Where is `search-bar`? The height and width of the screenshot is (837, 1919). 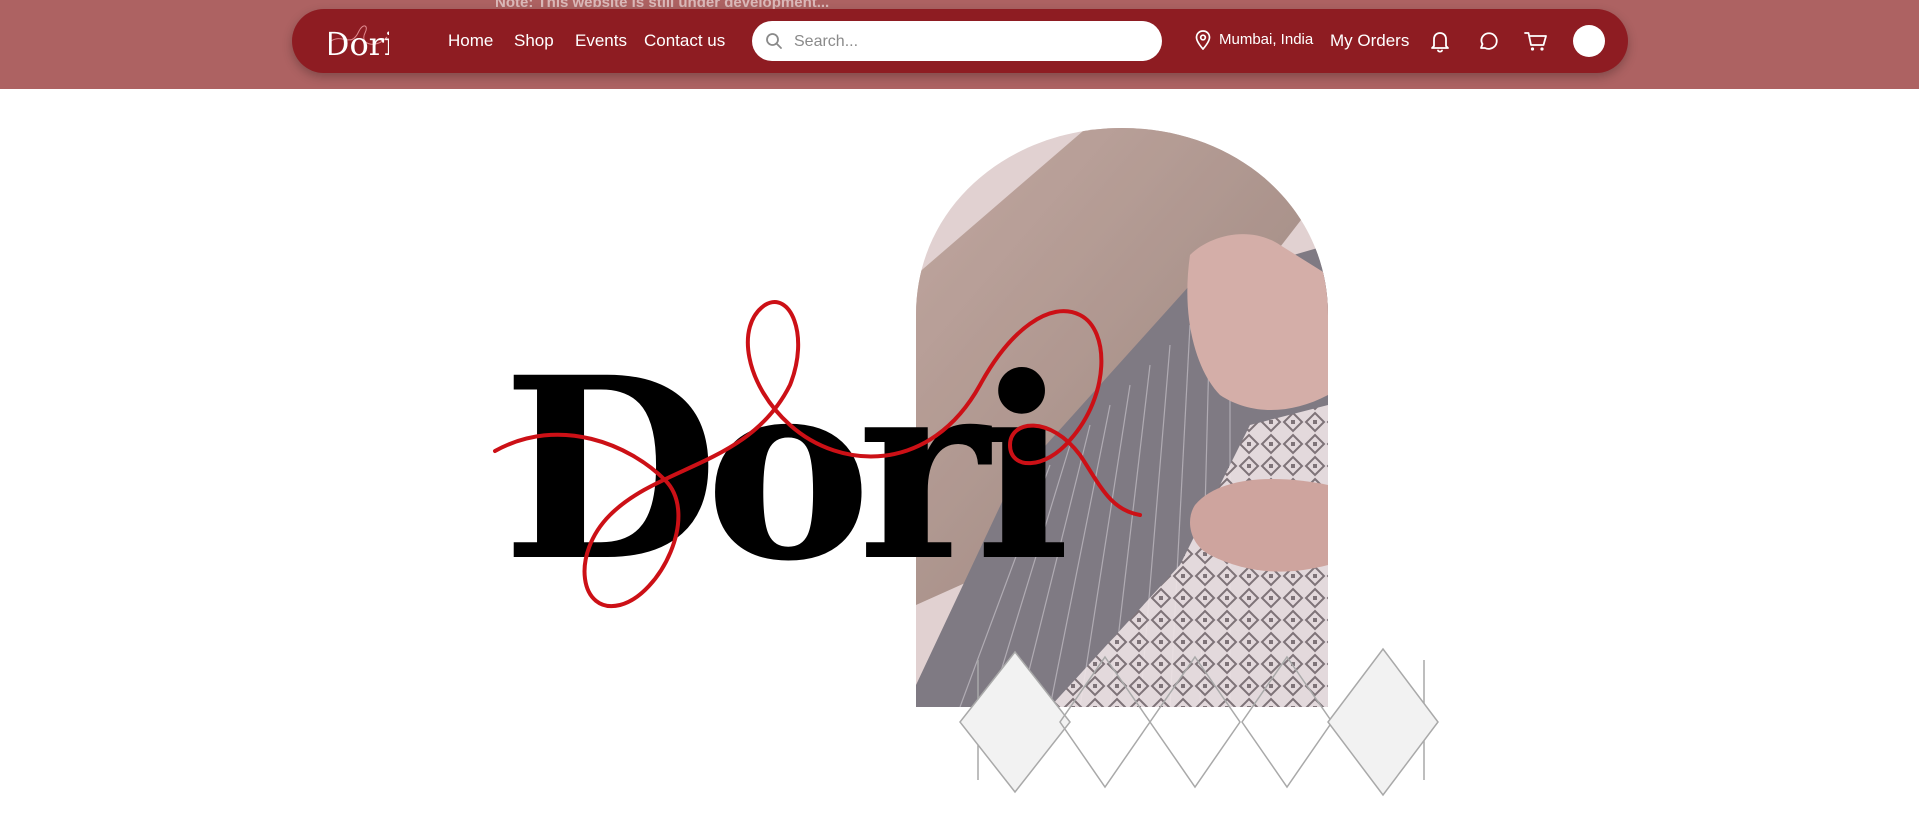 search-bar is located at coordinates (957, 42).